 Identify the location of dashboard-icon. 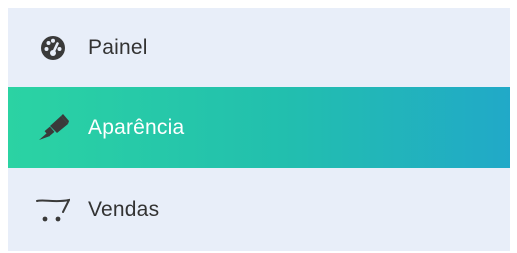
(53, 48).